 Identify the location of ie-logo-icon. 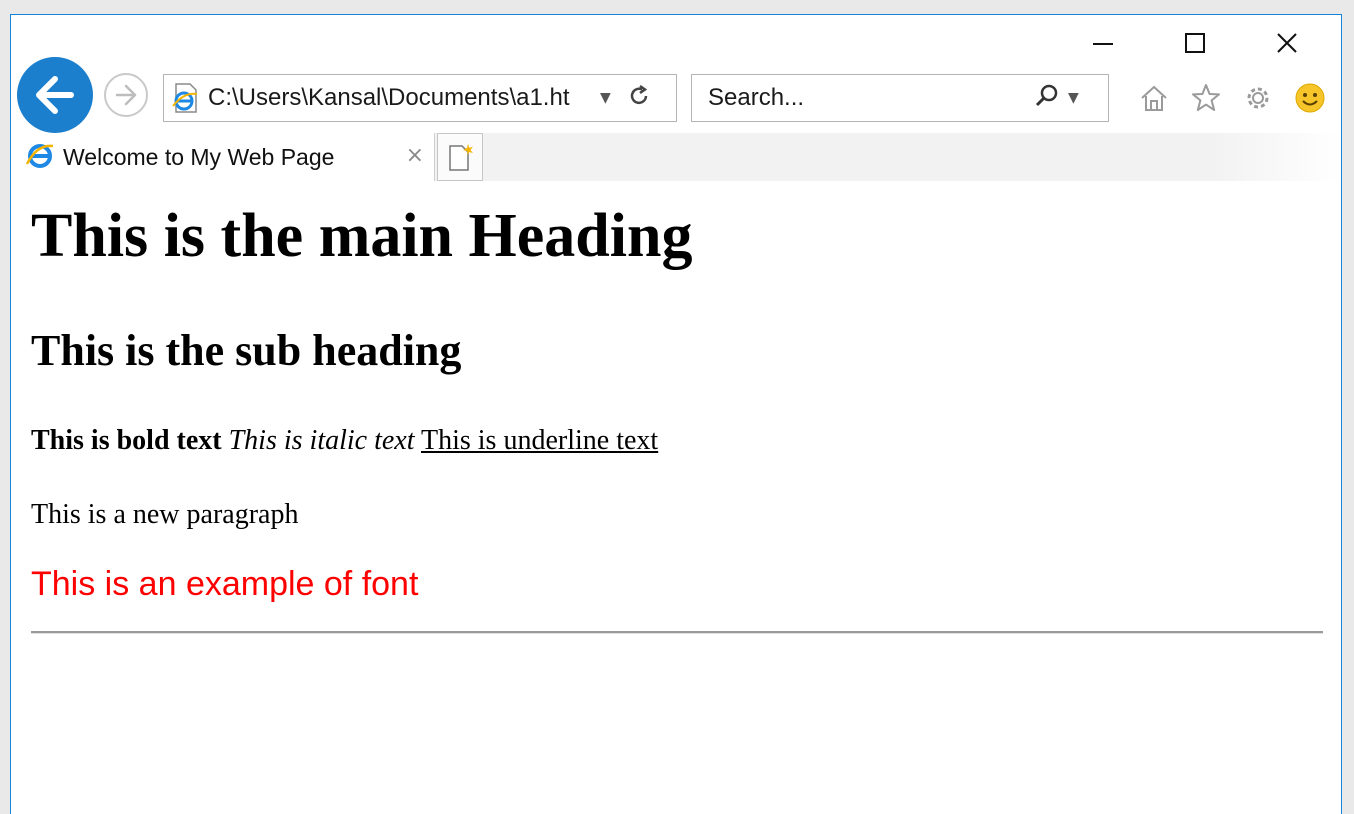
(40, 157).